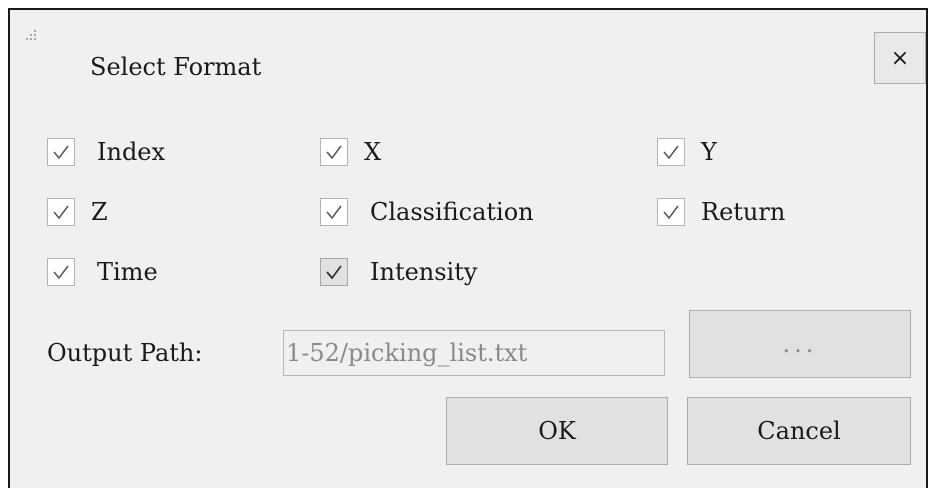 Image resolution: width=932 pixels, height=492 pixels. I want to click on option-classification: Classification, so click(427, 212).